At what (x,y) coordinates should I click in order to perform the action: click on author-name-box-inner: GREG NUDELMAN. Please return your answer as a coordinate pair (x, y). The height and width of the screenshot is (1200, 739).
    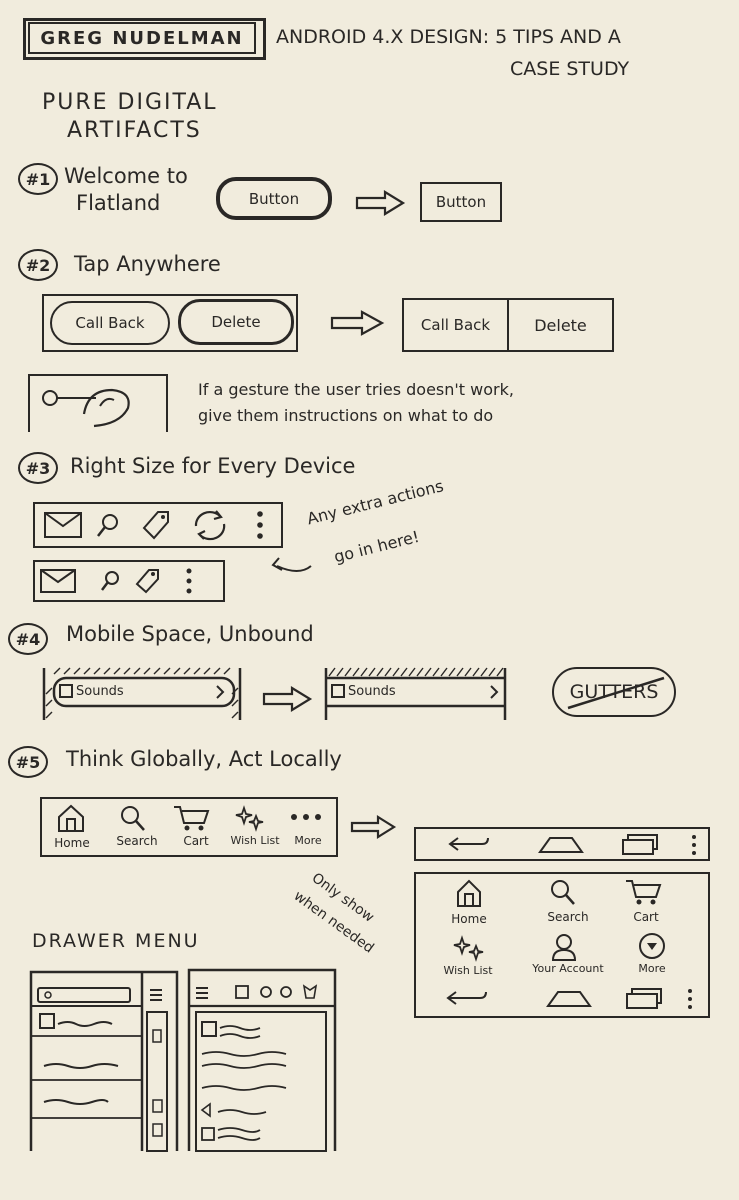
    Looking at the image, I should click on (142, 38).